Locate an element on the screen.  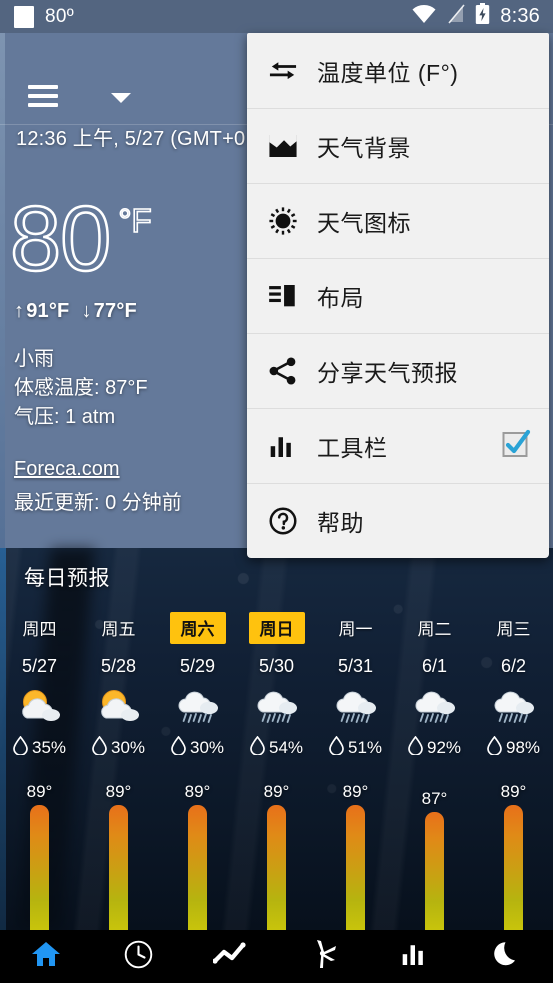
temperature-bar-column: 87° is located at coordinates (434, 856).